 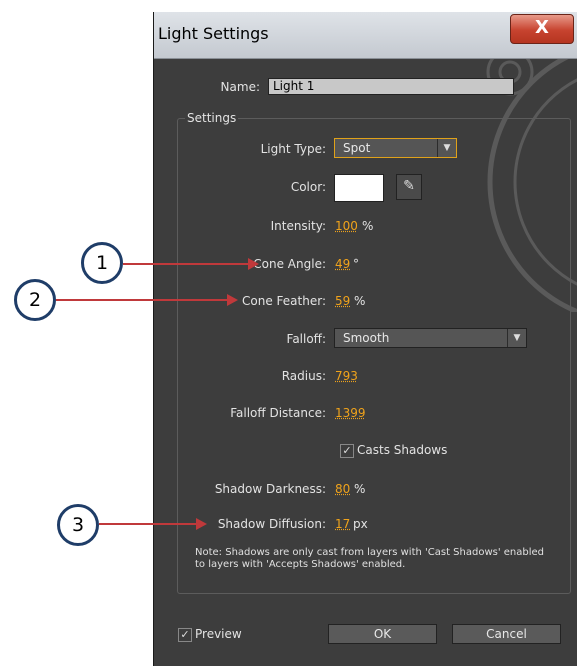 I want to click on name-label: Name:, so click(x=240, y=87).